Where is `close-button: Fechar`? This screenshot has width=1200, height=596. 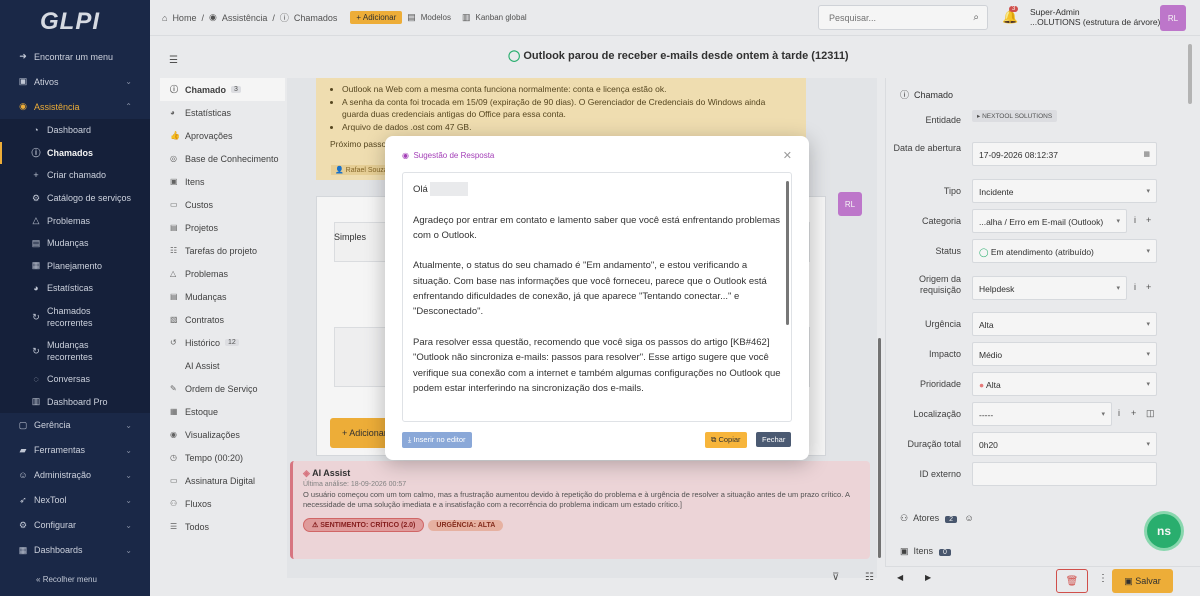 close-button: Fechar is located at coordinates (774, 439).